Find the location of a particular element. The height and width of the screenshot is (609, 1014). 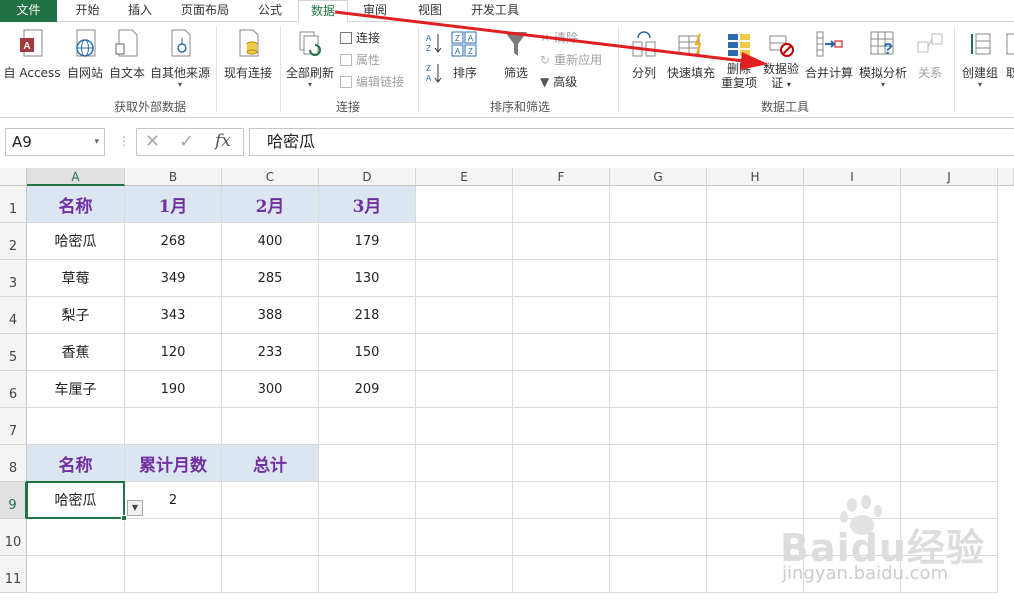

cell-f3 is located at coordinates (561, 278).